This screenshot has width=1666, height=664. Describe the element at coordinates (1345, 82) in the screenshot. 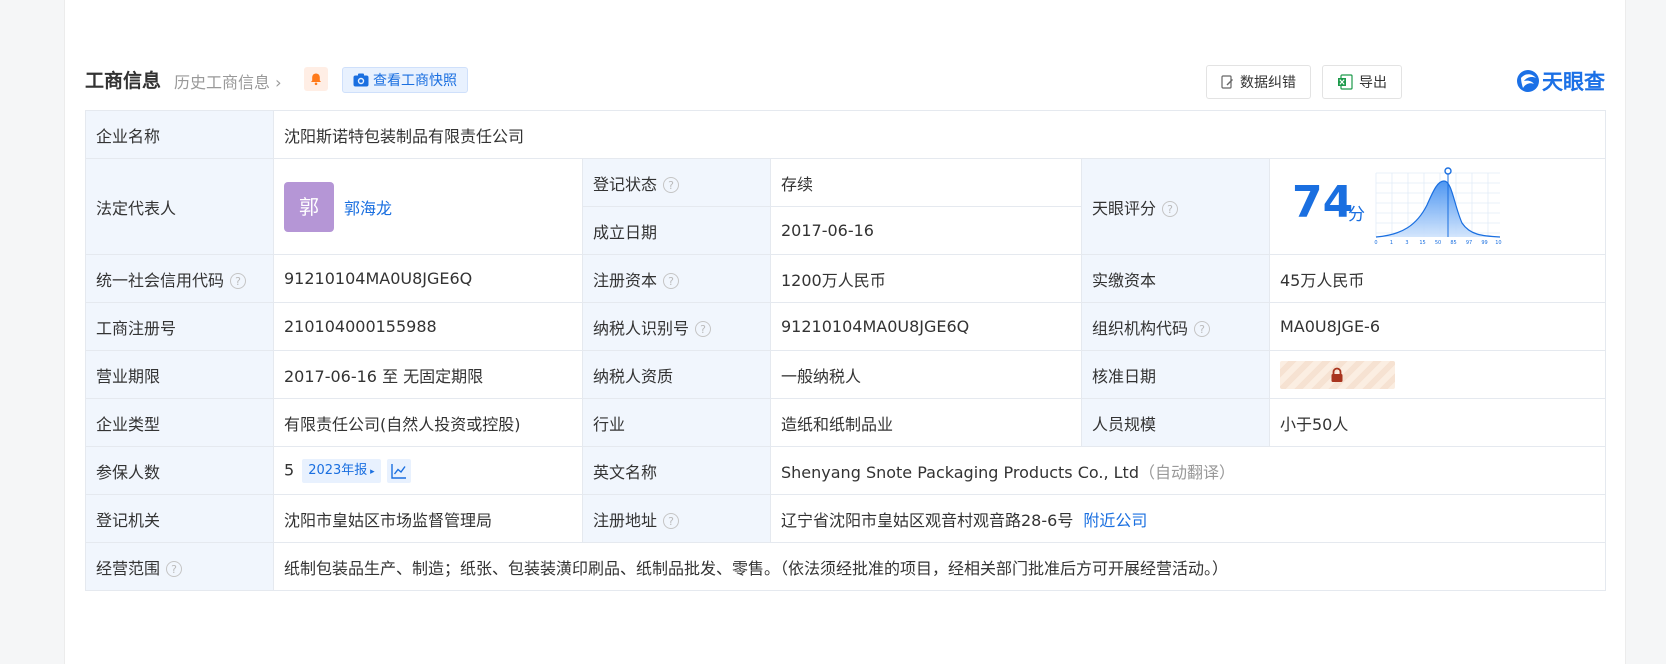

I see `excel-icon` at that location.